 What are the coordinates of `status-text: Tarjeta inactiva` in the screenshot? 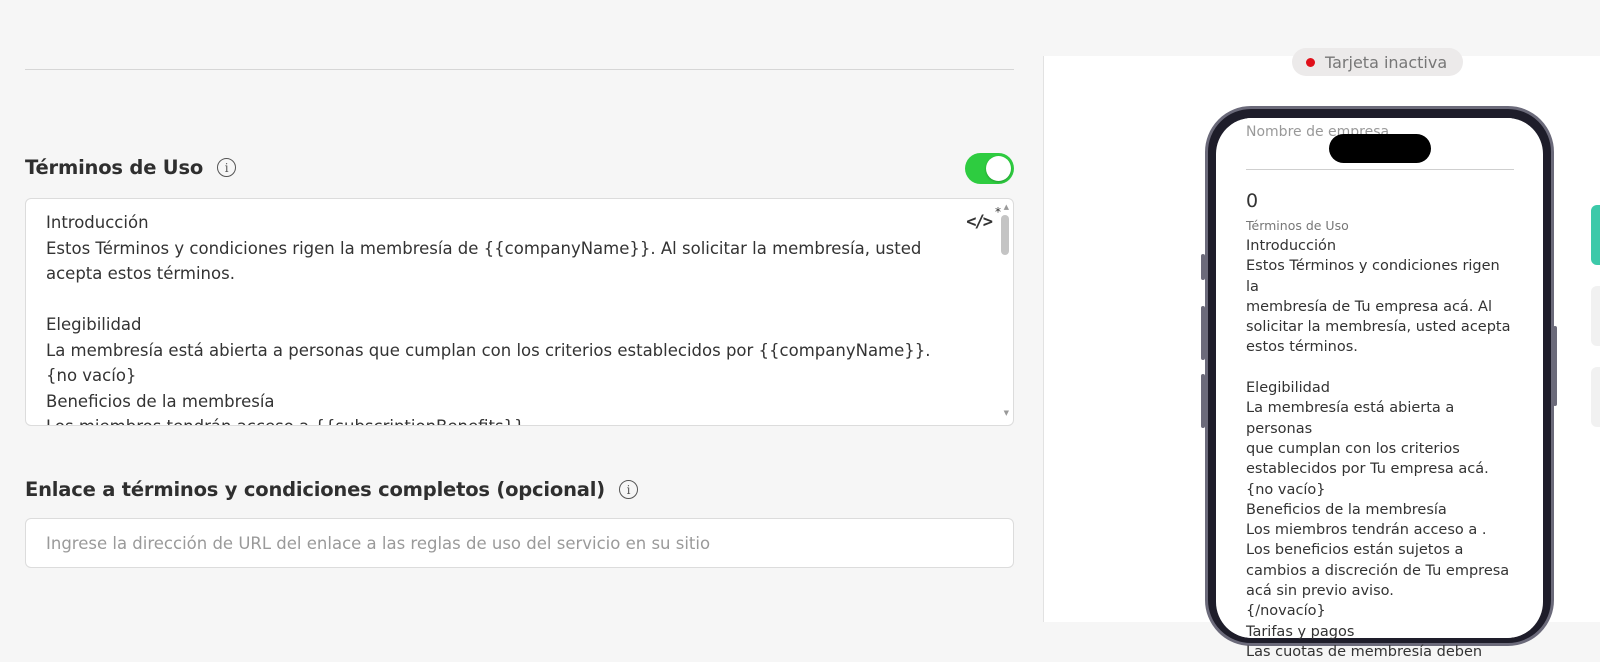 It's located at (1386, 62).